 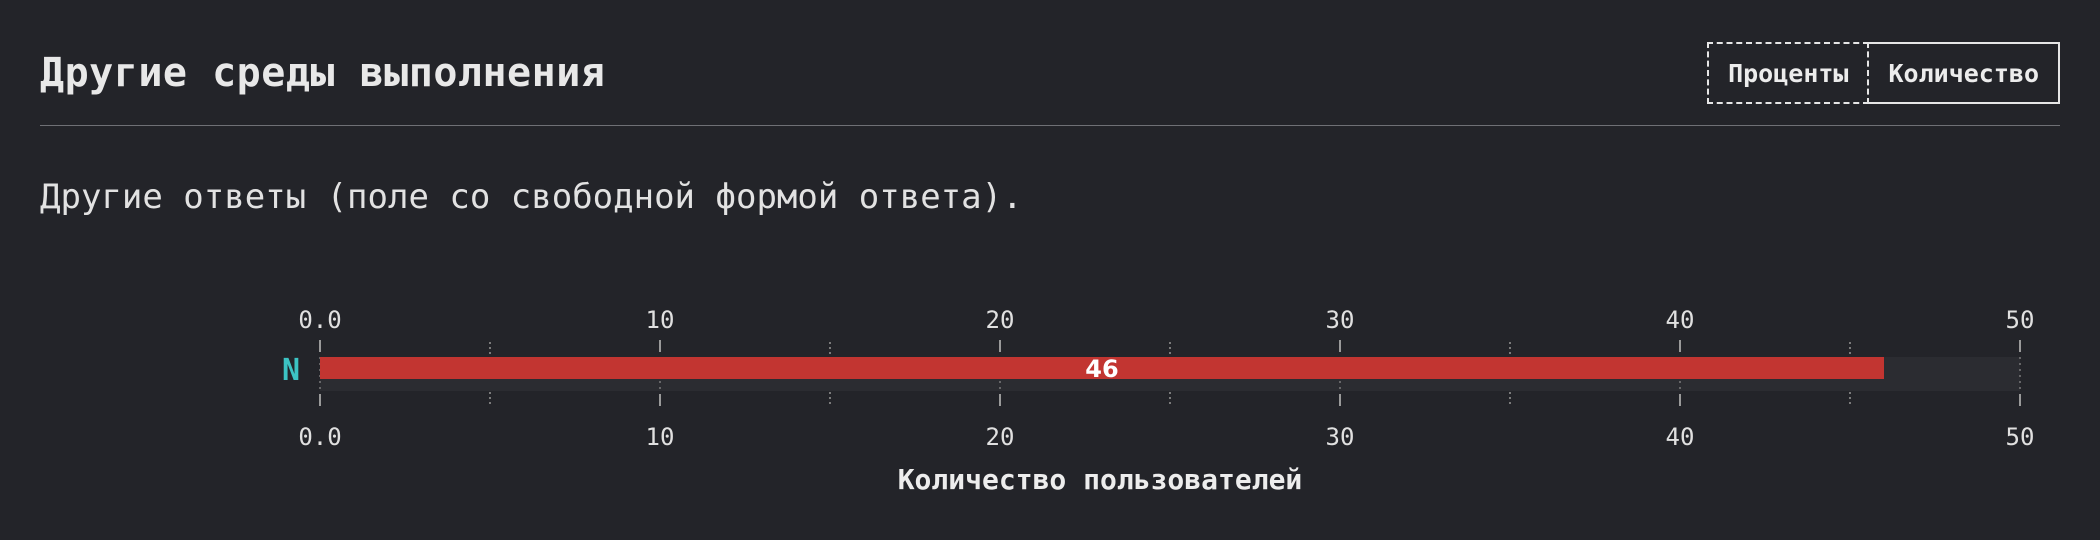 I want to click on top-axis-tick-label: 50, so click(x=2020, y=320).